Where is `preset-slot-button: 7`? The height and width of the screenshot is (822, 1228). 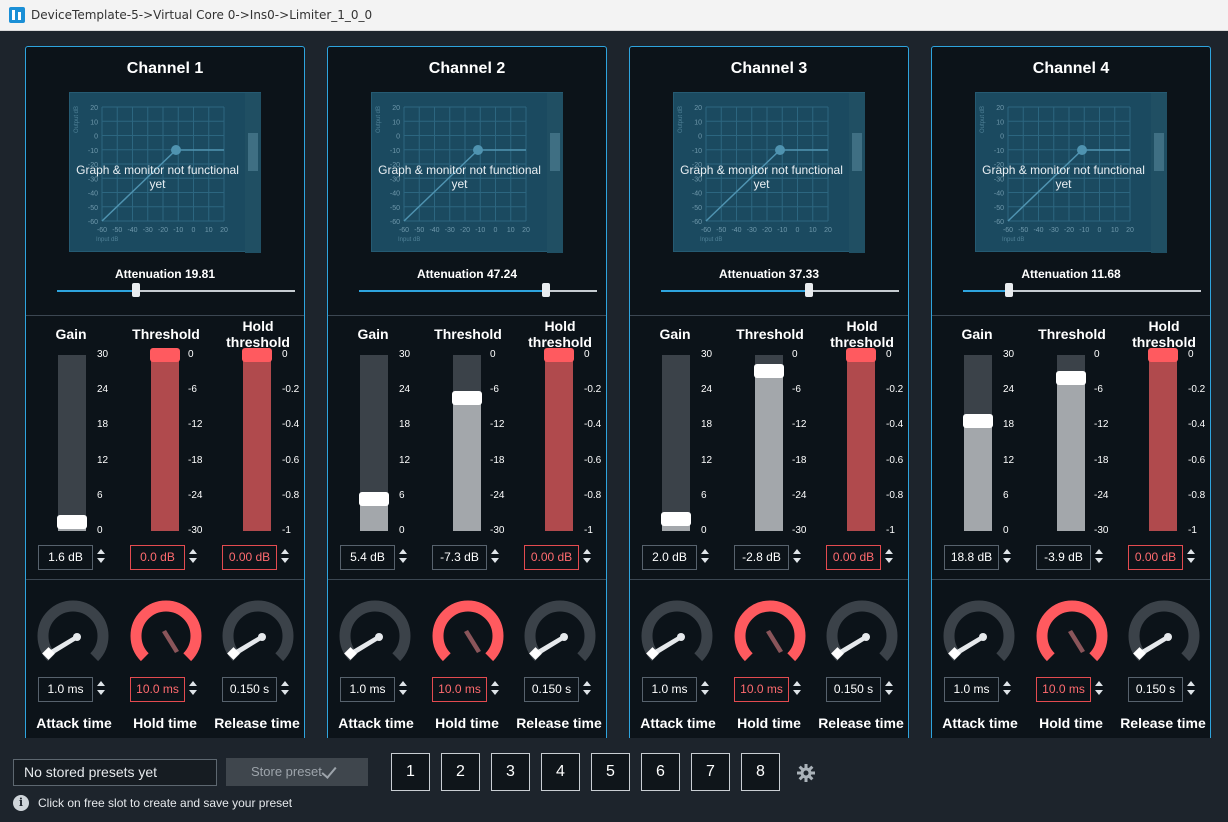
preset-slot-button: 7 is located at coordinates (710, 772).